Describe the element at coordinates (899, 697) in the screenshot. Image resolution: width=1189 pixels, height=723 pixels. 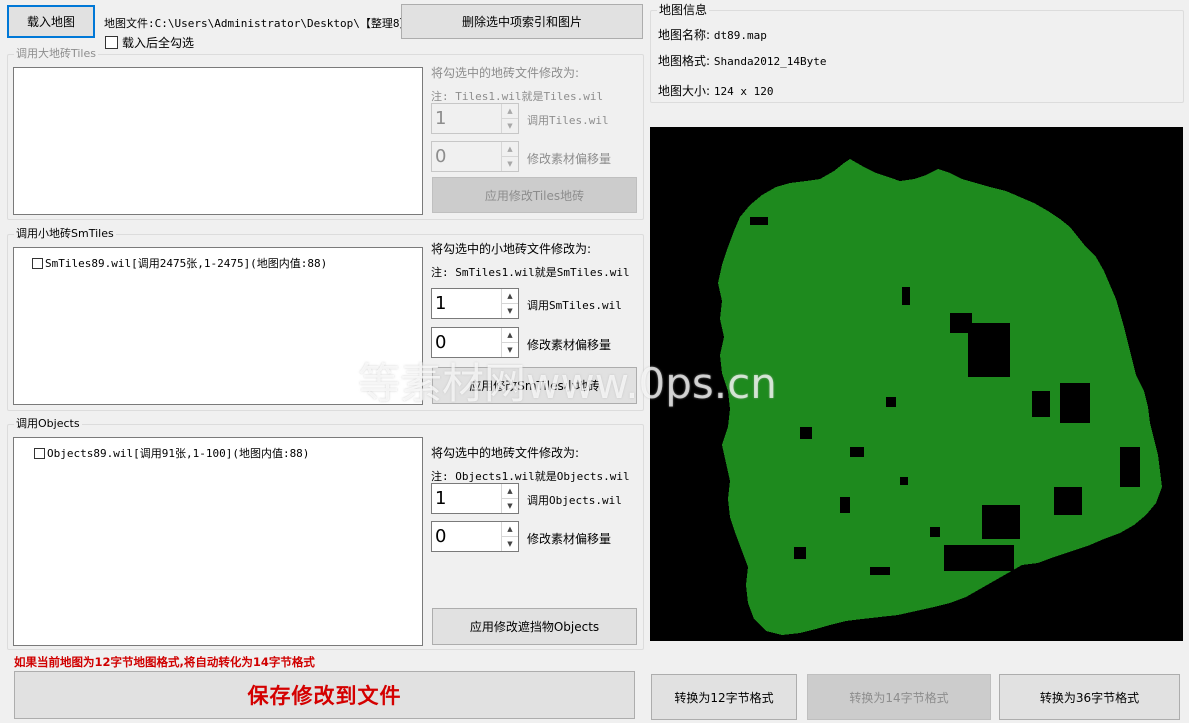
I see `convert-14byte-button: 转换为14字节格式` at that location.